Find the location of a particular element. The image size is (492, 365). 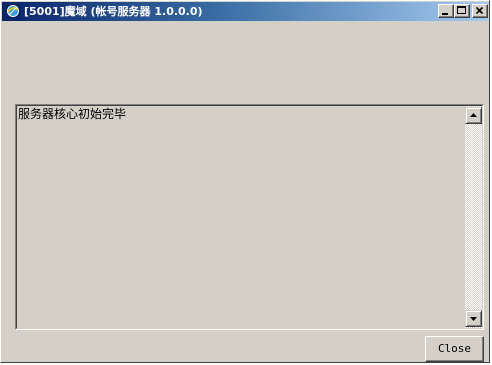

arrow-up-icon is located at coordinates (473, 115).